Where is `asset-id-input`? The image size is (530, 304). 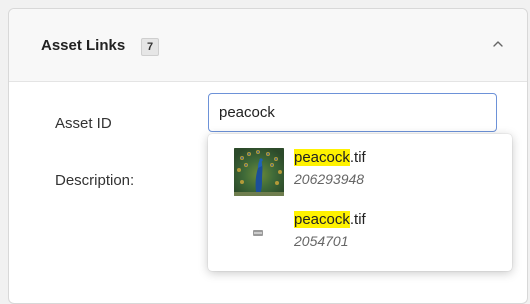
asset-id-input is located at coordinates (352, 112).